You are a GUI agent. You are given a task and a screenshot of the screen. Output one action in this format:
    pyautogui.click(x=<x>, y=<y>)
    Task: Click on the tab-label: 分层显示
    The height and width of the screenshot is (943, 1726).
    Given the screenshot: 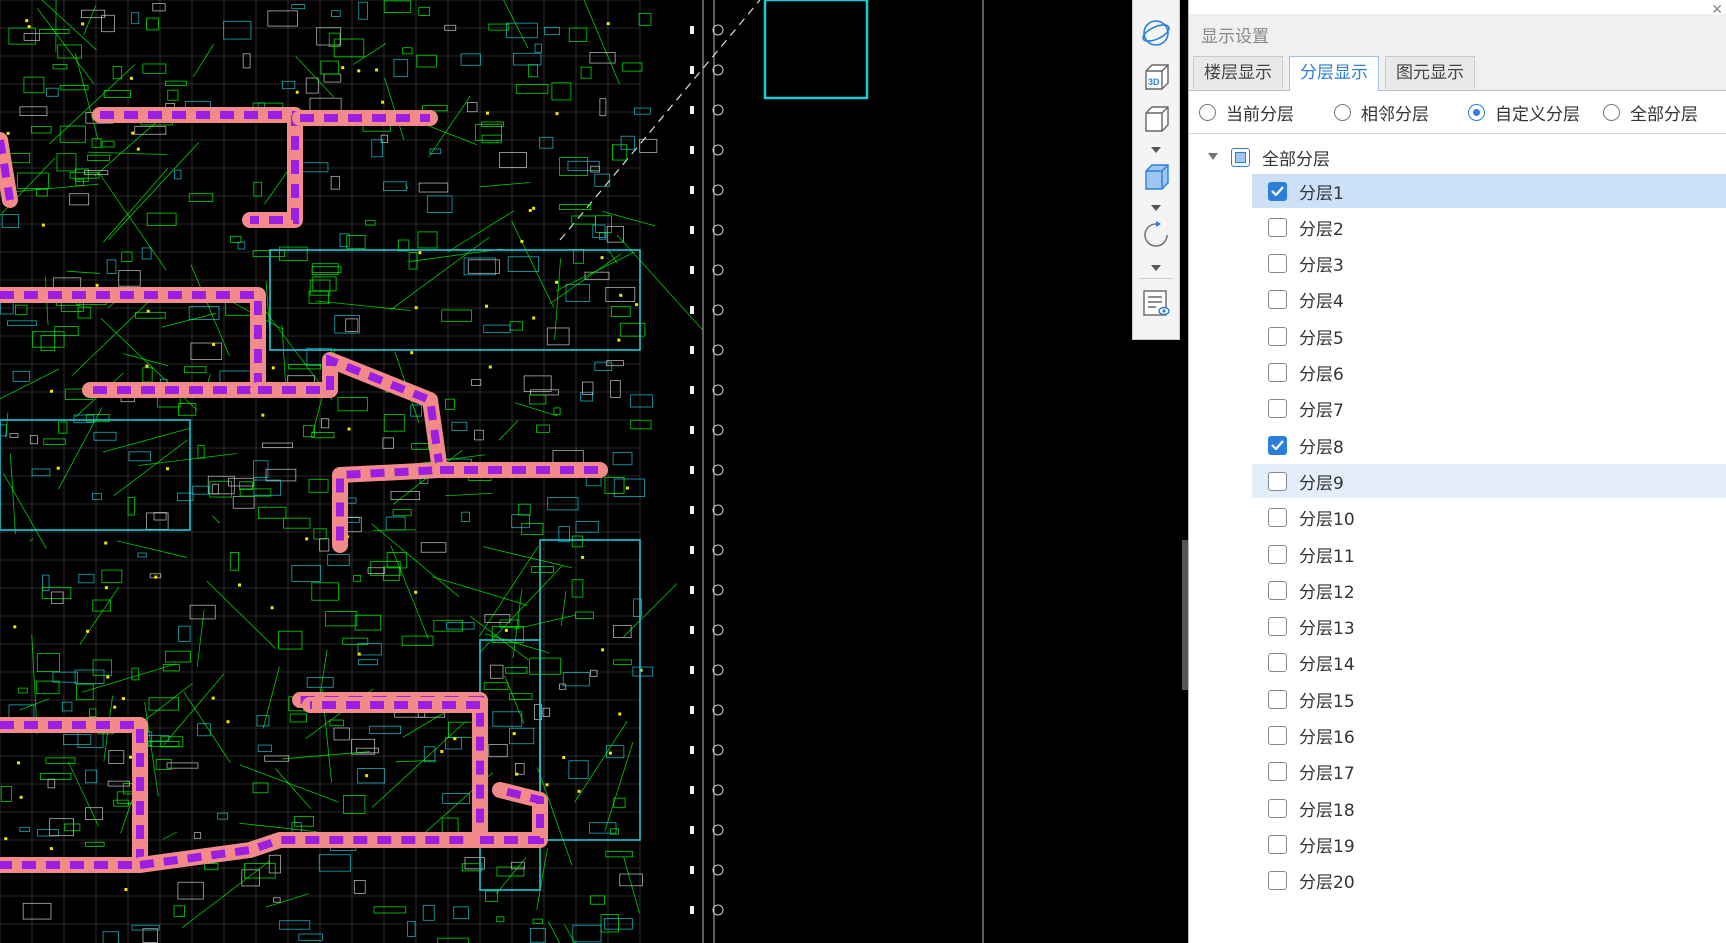 What is the action you would take?
    pyautogui.click(x=1334, y=73)
    